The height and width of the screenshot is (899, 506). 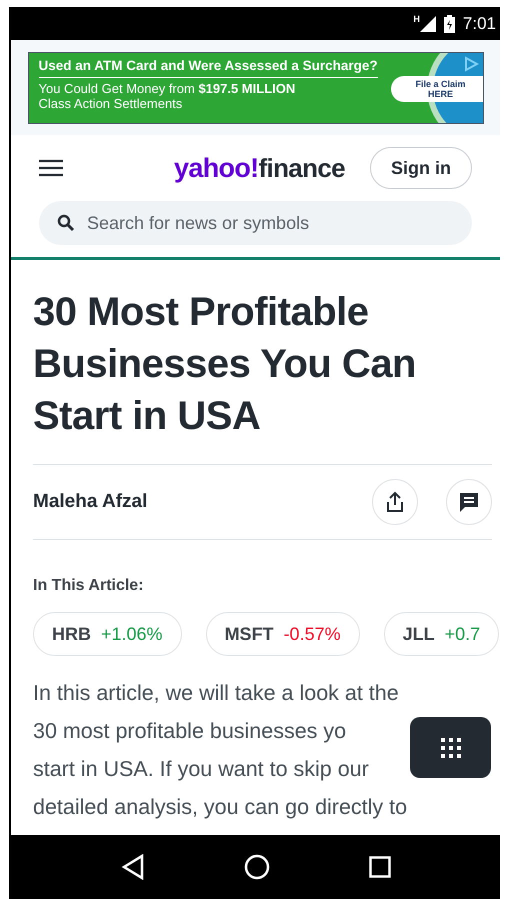 I want to click on ad-text: Class Action Settlements, so click(x=111, y=103).